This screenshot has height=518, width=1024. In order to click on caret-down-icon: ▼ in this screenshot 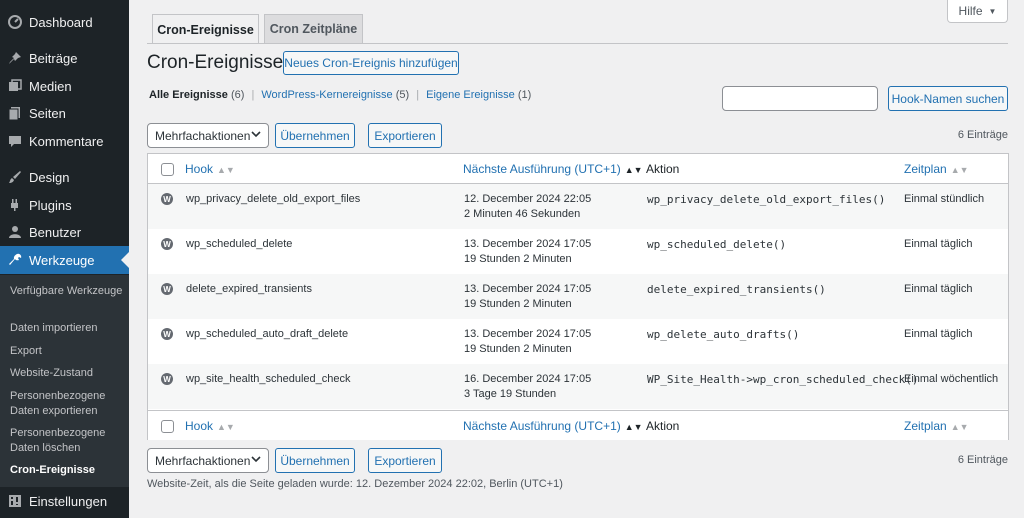, I will do `click(992, 11)`.